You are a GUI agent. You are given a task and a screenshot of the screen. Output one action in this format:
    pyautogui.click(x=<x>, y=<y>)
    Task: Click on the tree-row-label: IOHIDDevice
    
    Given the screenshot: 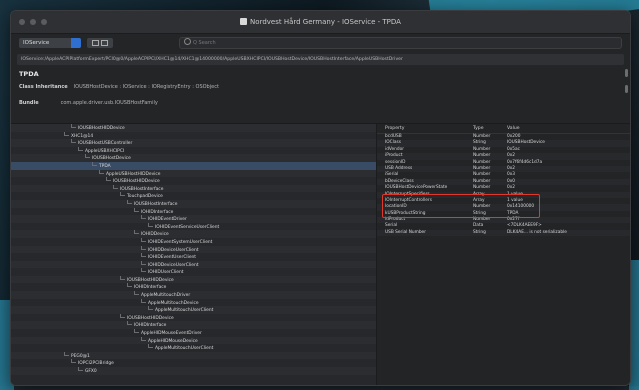 What is the action you would take?
    pyautogui.click(x=155, y=235)
    